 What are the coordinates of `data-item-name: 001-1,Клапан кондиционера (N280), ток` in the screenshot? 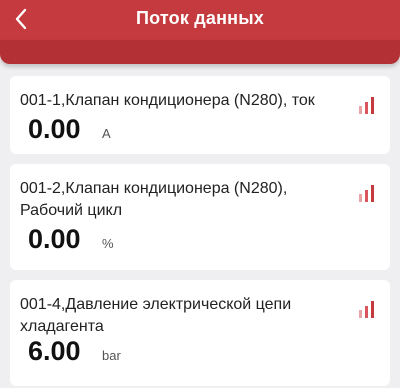 It's located at (167, 100).